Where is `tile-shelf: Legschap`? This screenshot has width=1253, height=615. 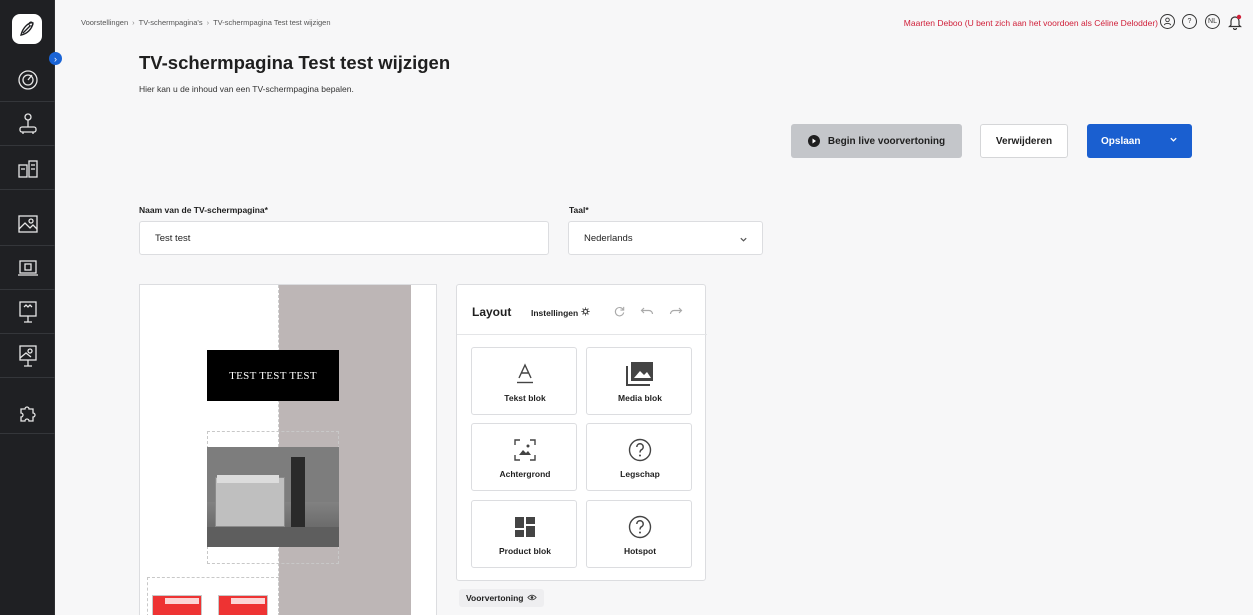
tile-shelf: Legschap is located at coordinates (639, 457).